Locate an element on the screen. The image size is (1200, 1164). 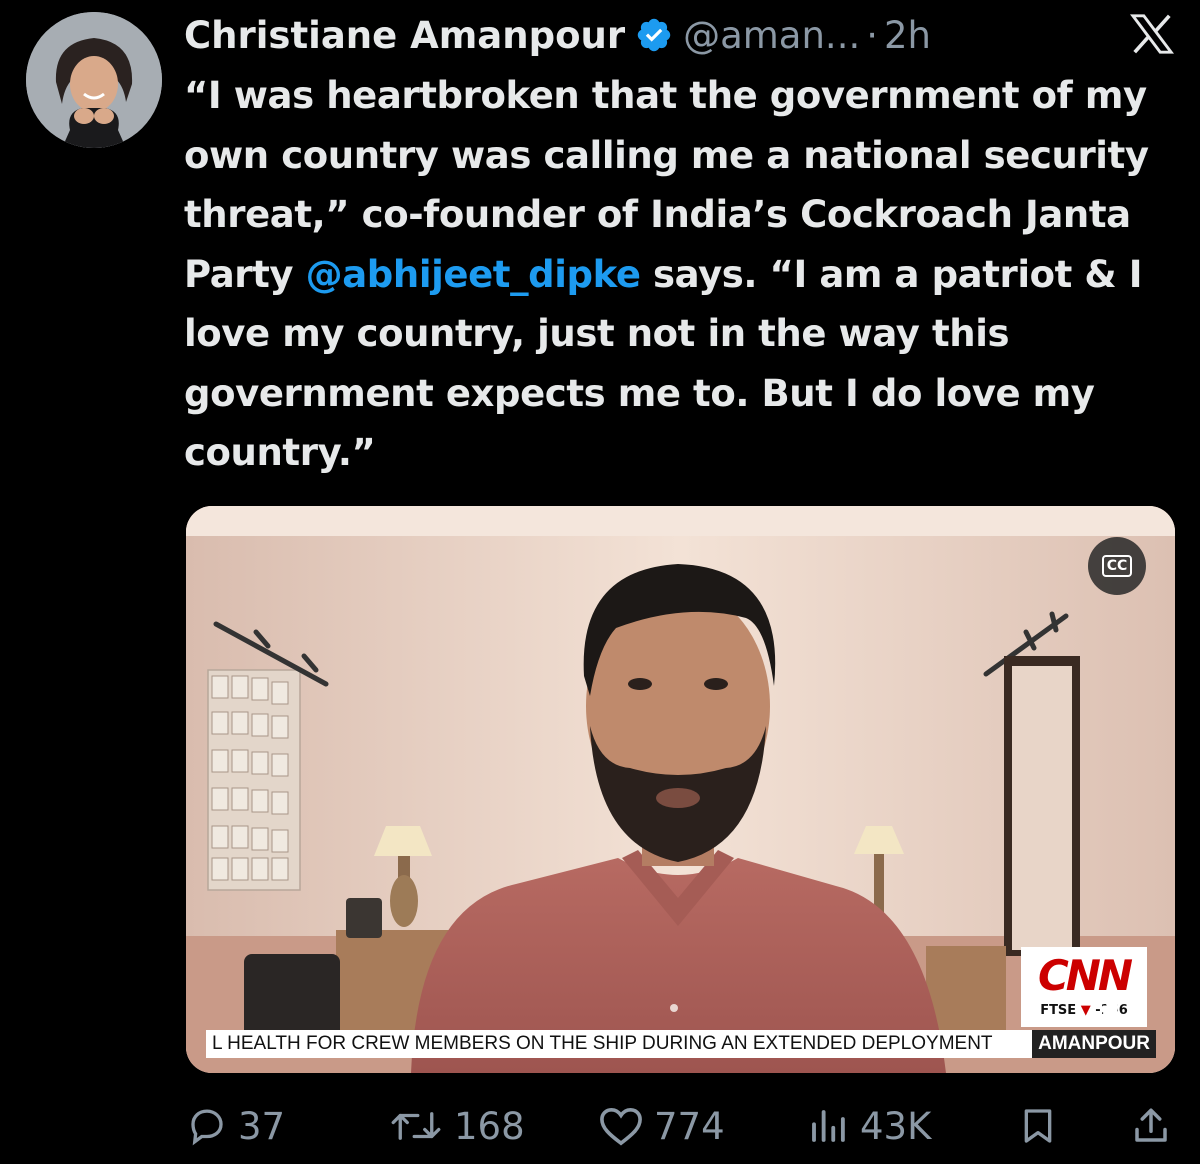
tweet-actions: 37 168 774 43K is located at coordinates (681, 1126).